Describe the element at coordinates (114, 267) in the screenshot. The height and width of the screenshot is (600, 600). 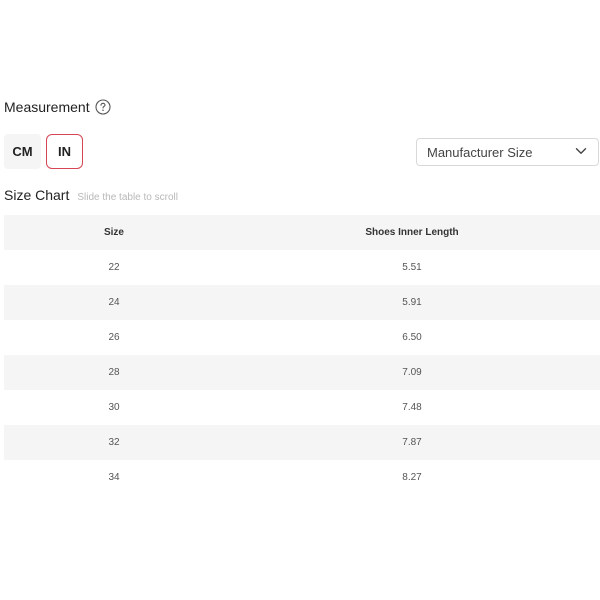
I see `size-cell: 22` at that location.